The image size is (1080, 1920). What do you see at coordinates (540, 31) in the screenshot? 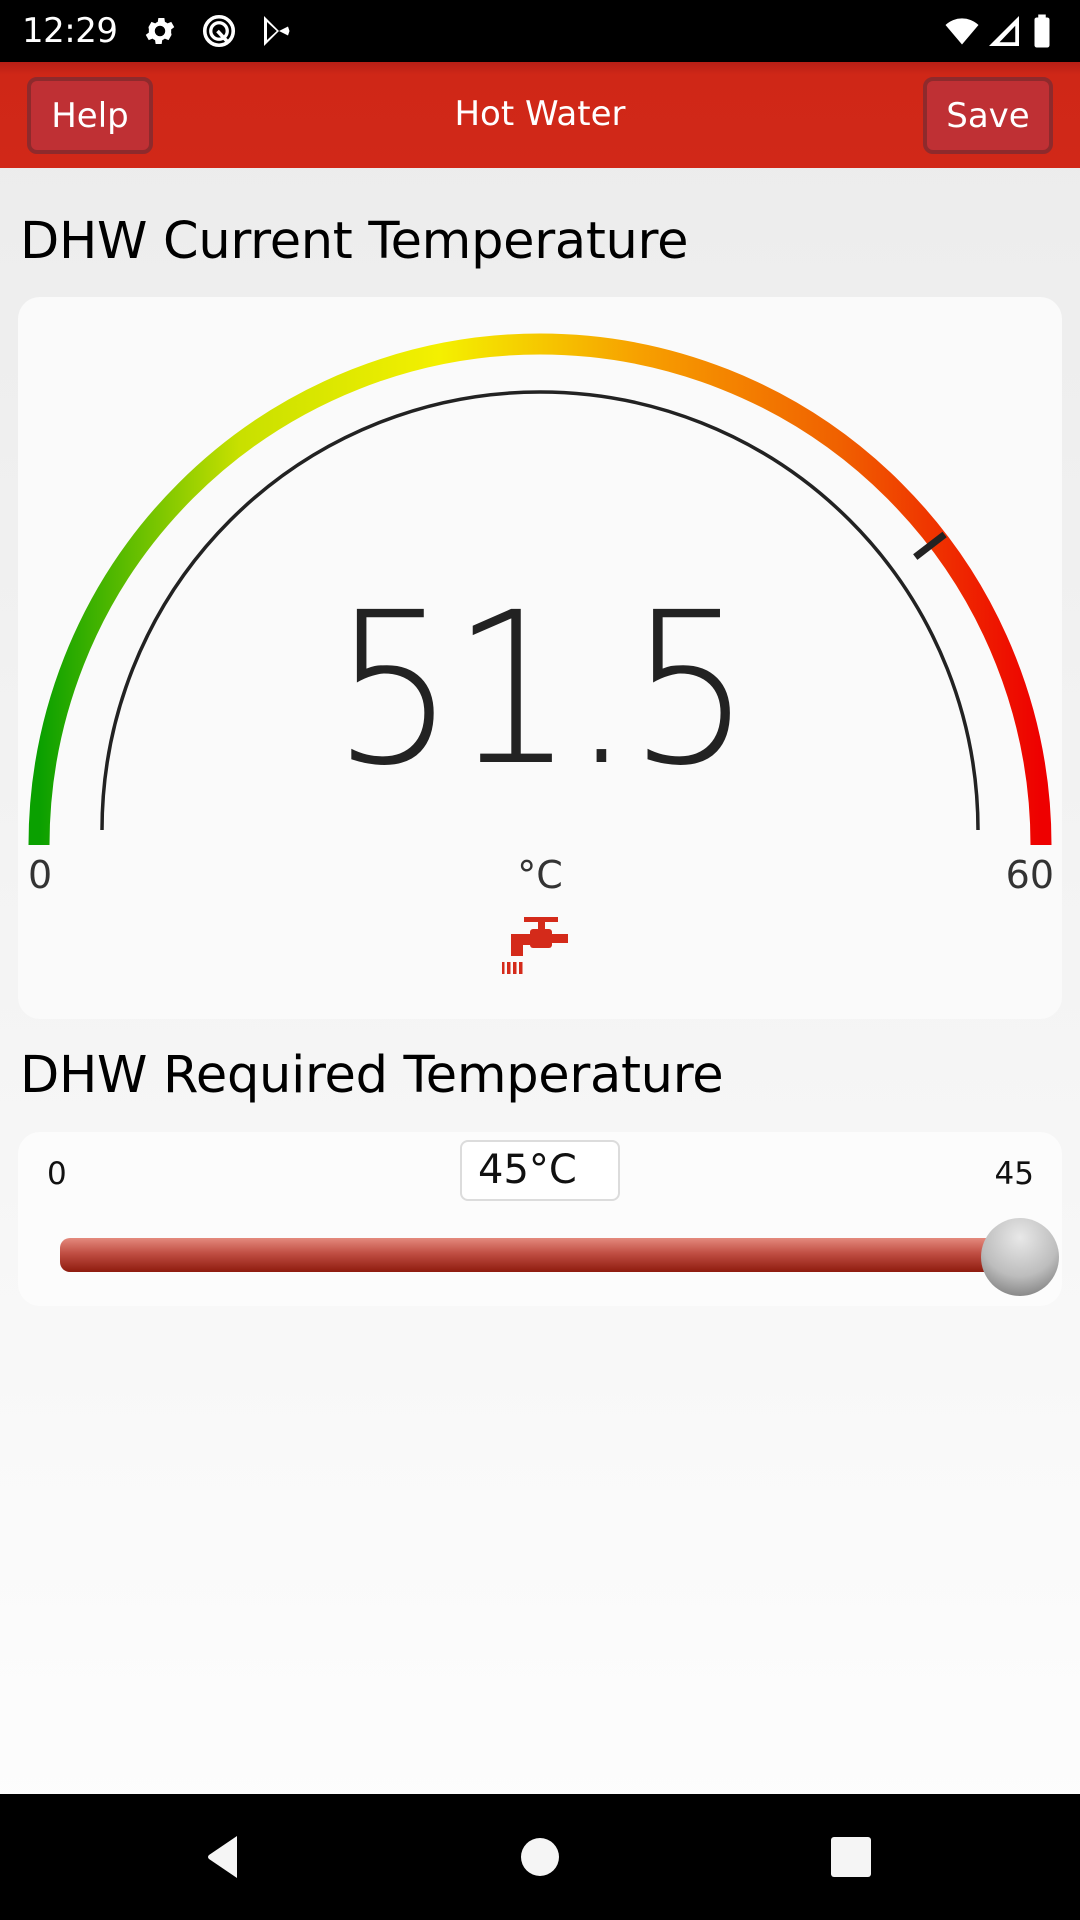
I see `status-bar: 12:29` at bounding box center [540, 31].